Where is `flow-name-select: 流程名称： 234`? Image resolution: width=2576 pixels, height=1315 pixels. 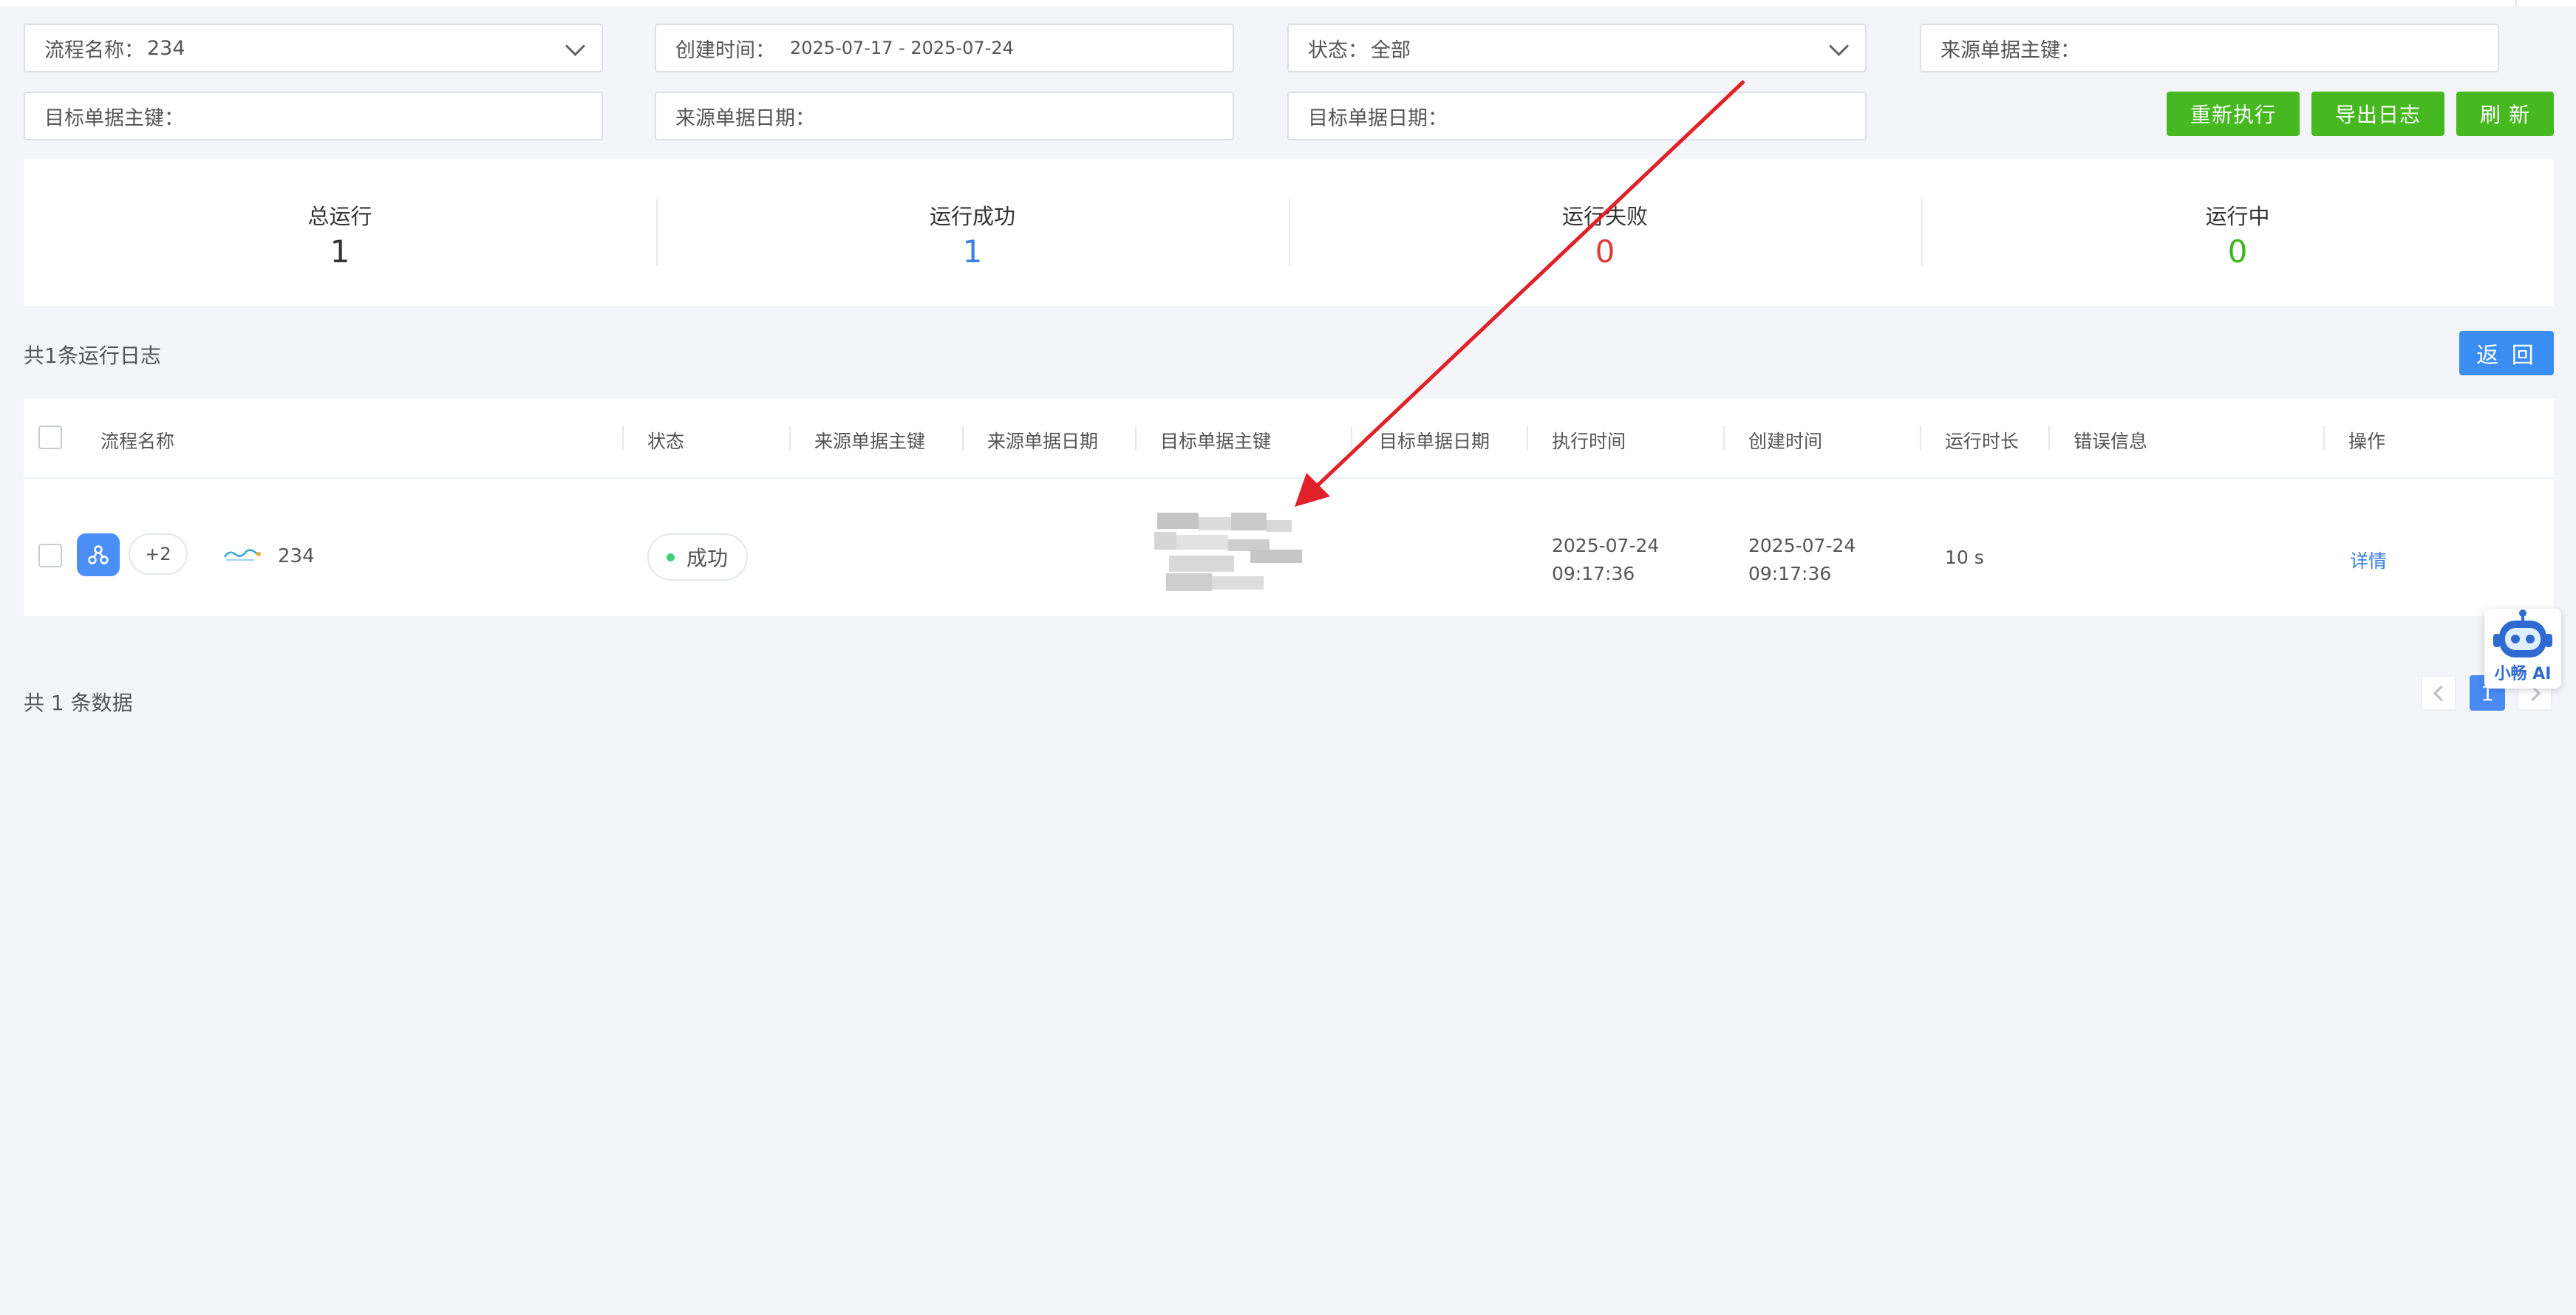 flow-name-select: 流程名称： 234 is located at coordinates (313, 48).